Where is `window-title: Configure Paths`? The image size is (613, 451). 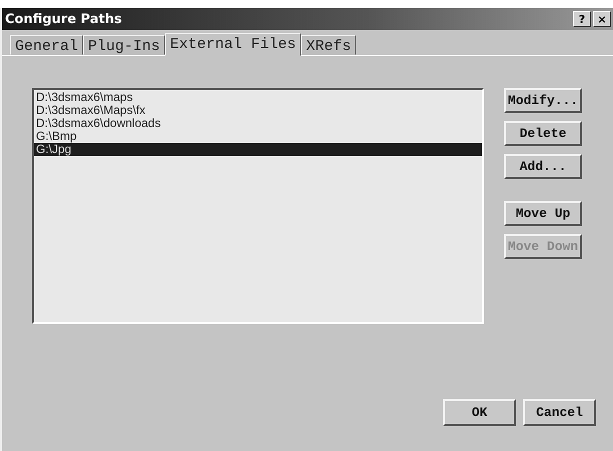
window-title: Configure Paths is located at coordinates (63, 19).